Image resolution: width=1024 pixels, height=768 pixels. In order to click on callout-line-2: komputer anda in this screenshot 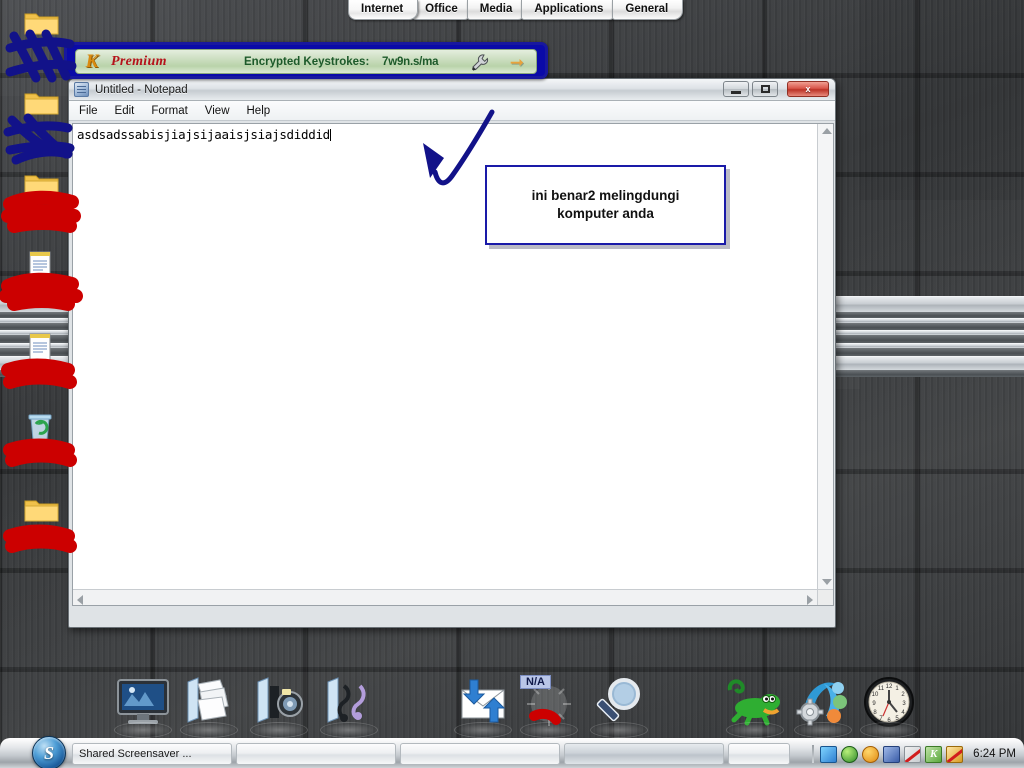, I will do `click(605, 213)`.